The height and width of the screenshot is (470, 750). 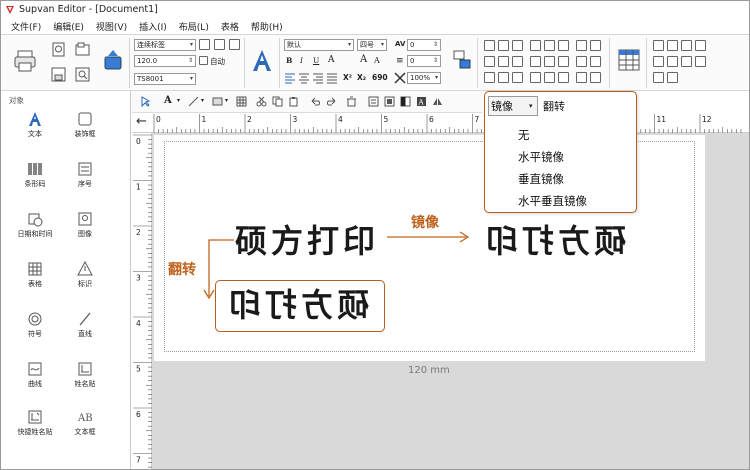 What do you see at coordinates (85, 275) in the screenshot?
I see `tool-sign: 标识` at bounding box center [85, 275].